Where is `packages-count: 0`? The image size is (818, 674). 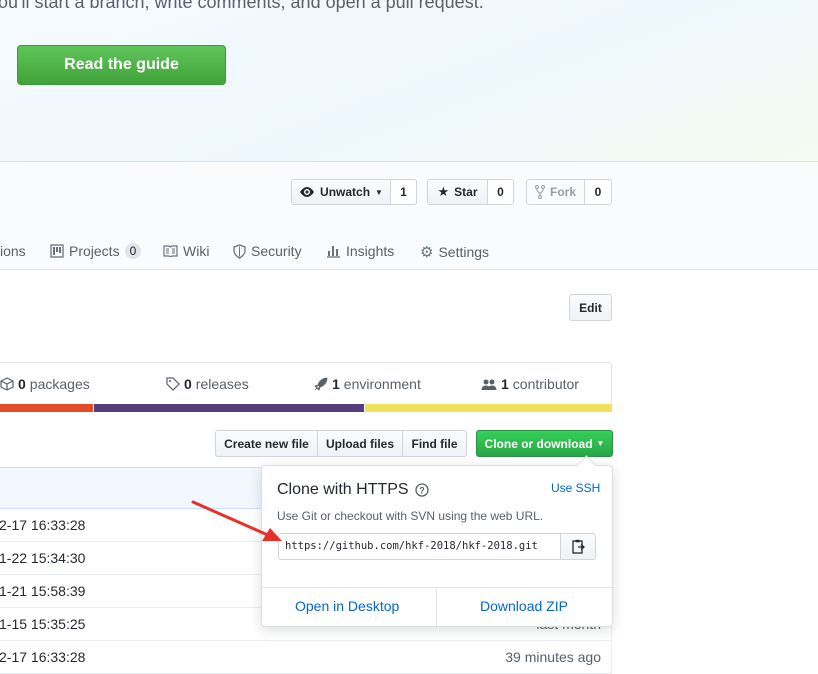
packages-count: 0 is located at coordinates (22, 384).